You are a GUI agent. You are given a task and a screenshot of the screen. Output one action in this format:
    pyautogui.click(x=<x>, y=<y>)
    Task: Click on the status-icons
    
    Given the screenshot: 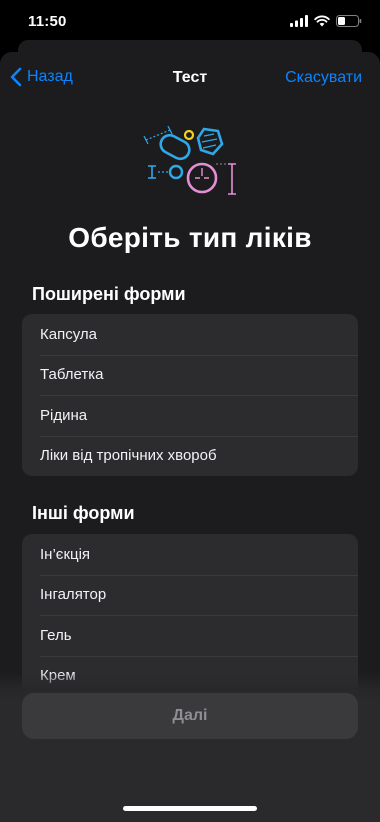 What is the action you would take?
    pyautogui.click(x=326, y=21)
    